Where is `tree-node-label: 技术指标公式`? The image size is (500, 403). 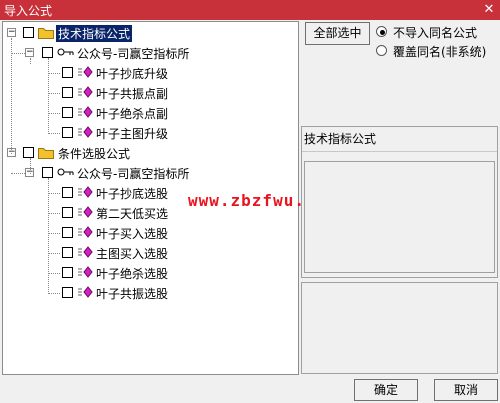 tree-node-label: 技术指标公式 is located at coordinates (94, 33).